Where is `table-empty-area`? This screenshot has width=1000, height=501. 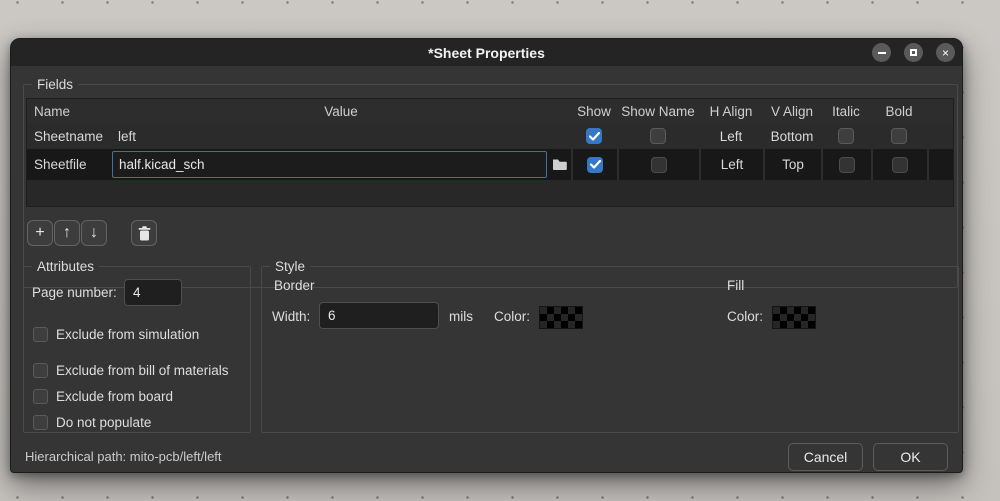 table-empty-area is located at coordinates (490, 193).